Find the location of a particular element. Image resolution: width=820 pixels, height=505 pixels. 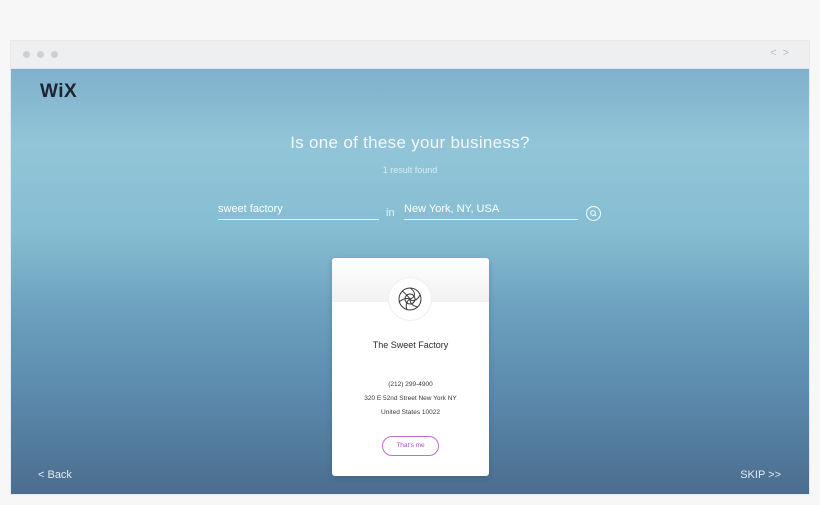

window-dot-close is located at coordinates (26, 54).